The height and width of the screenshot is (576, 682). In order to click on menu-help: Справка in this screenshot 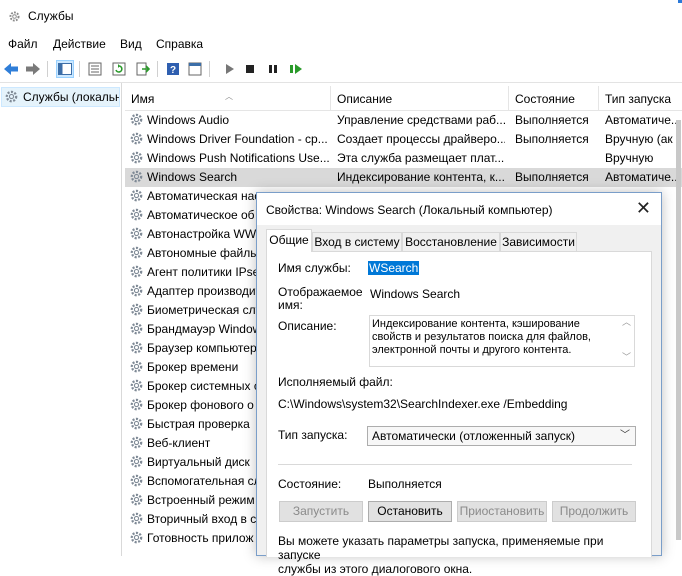, I will do `click(179, 44)`.